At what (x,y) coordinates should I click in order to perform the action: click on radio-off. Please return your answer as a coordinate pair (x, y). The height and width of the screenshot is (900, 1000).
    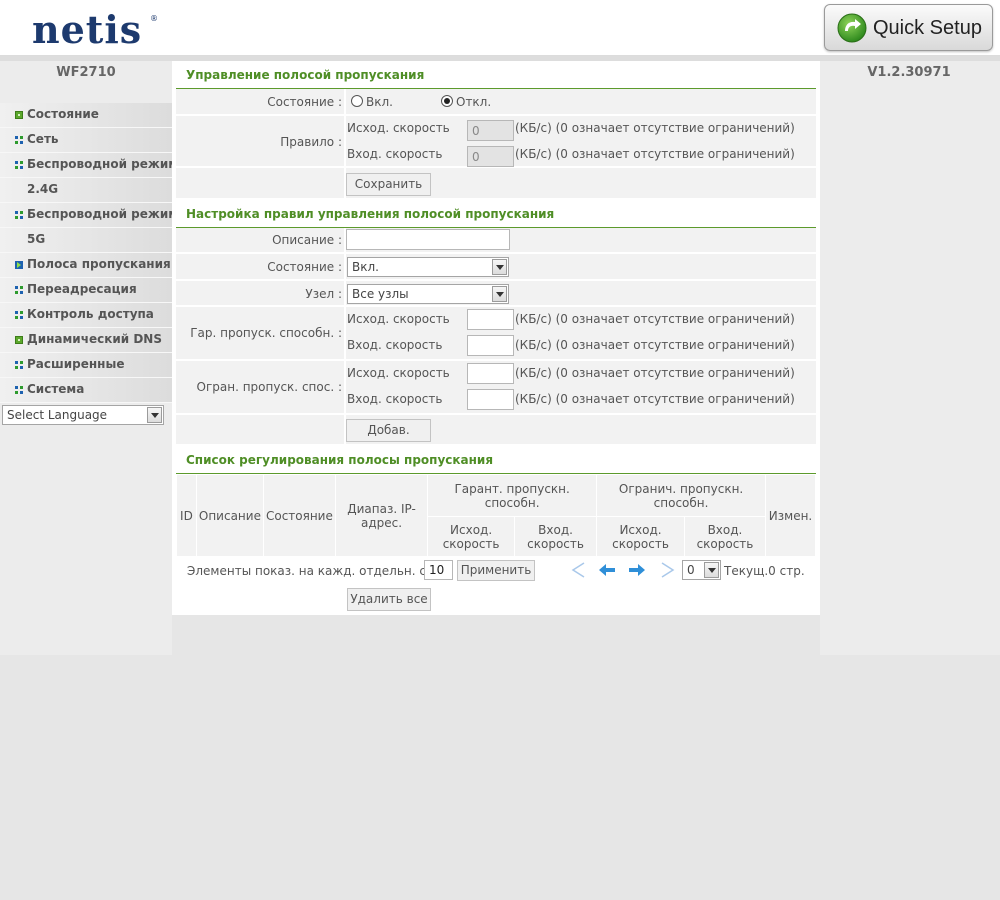
    Looking at the image, I should click on (447, 101).